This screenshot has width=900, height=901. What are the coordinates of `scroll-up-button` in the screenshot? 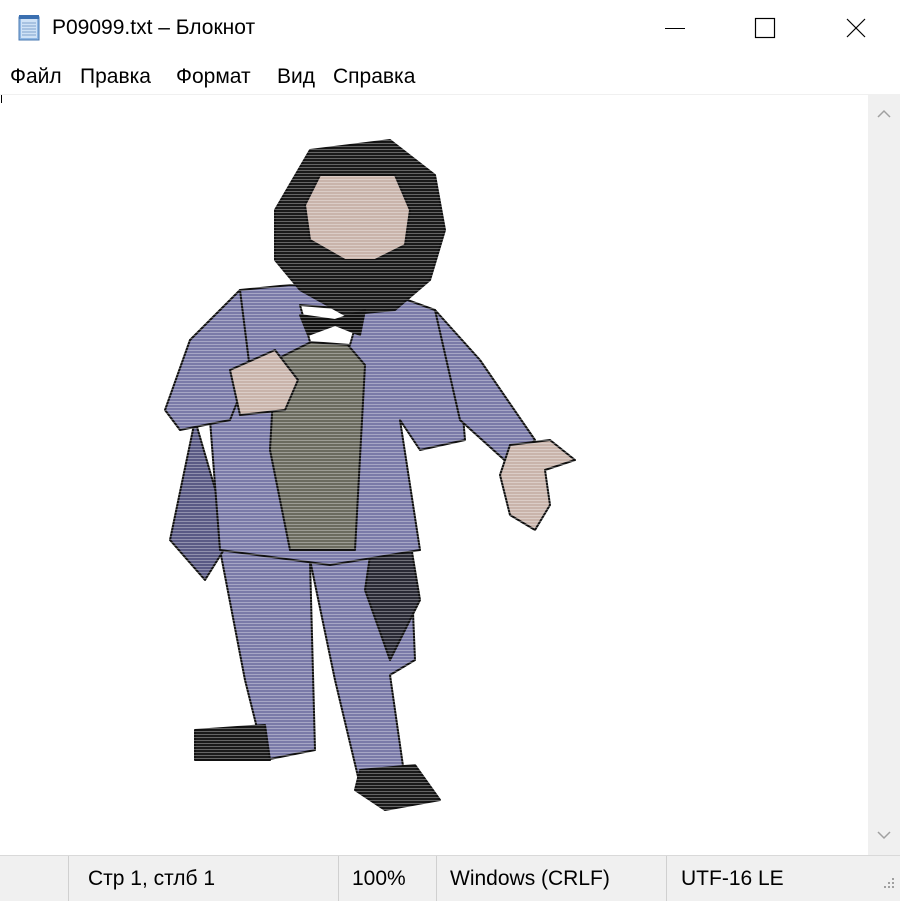 It's located at (884, 114).